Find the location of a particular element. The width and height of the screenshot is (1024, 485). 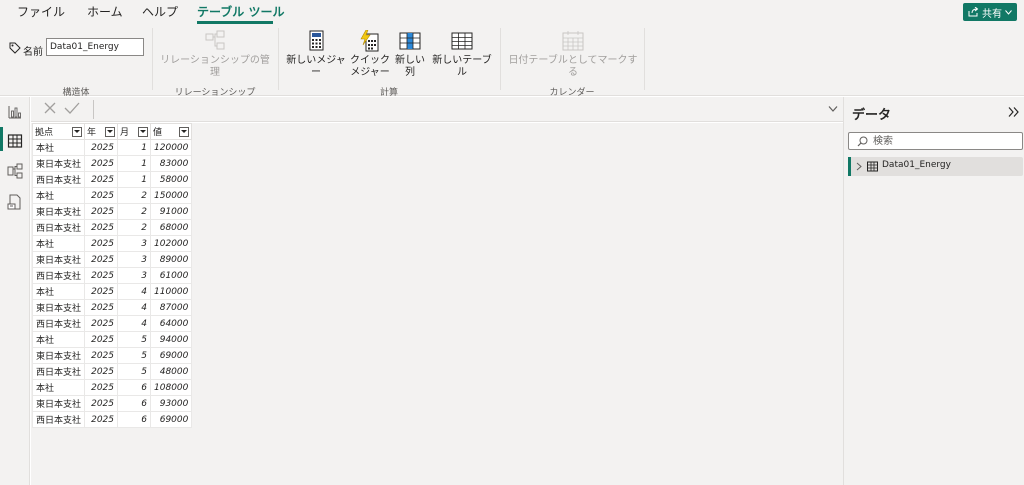

share-button: 共有 is located at coordinates (990, 12).